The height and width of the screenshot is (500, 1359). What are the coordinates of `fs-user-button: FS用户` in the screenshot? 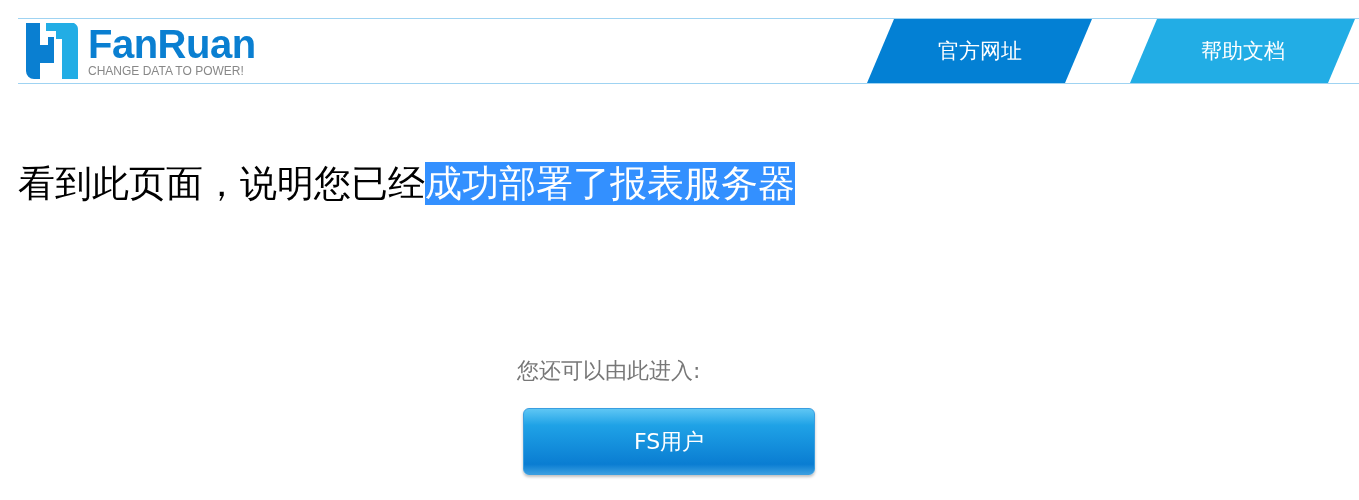 It's located at (669, 442).